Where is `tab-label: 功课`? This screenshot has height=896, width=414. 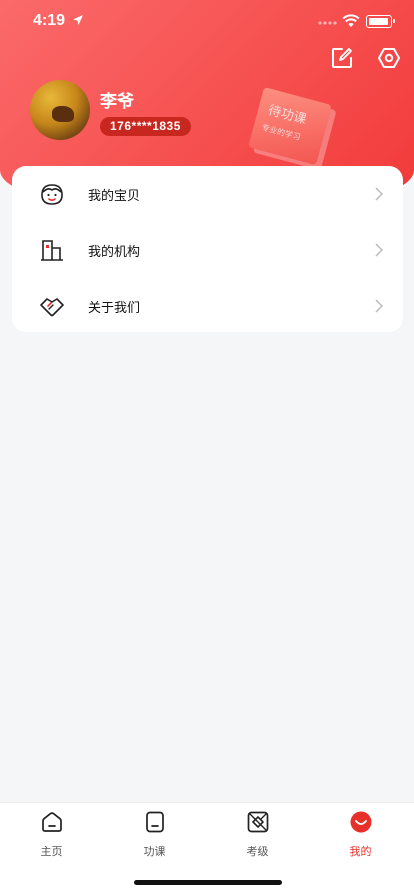 tab-label: 功课 is located at coordinates (154, 851).